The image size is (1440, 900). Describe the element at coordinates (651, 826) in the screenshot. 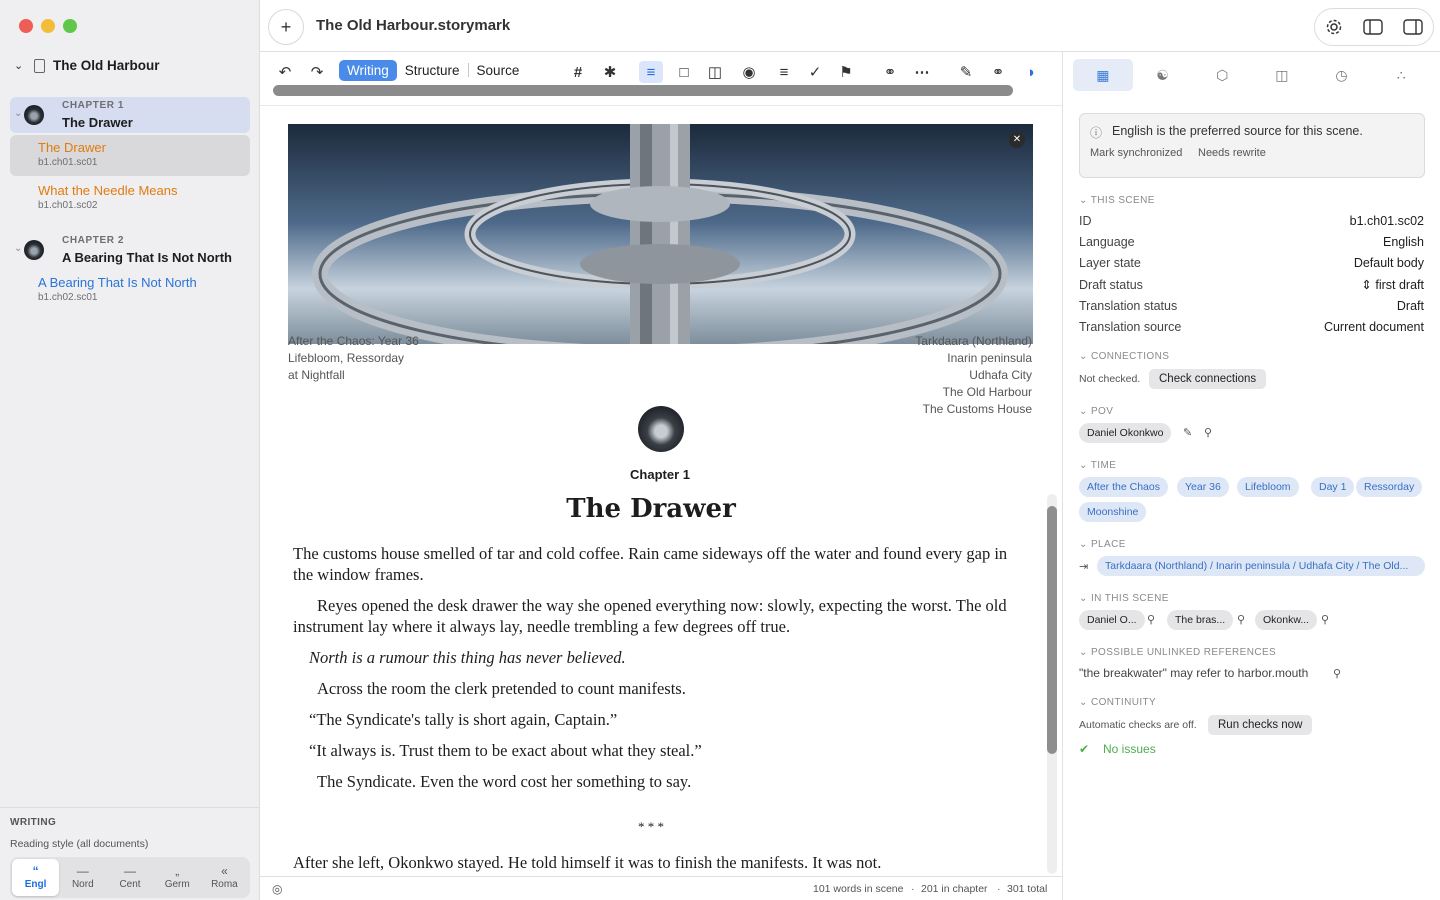

I see `scene-break: * * *` at that location.